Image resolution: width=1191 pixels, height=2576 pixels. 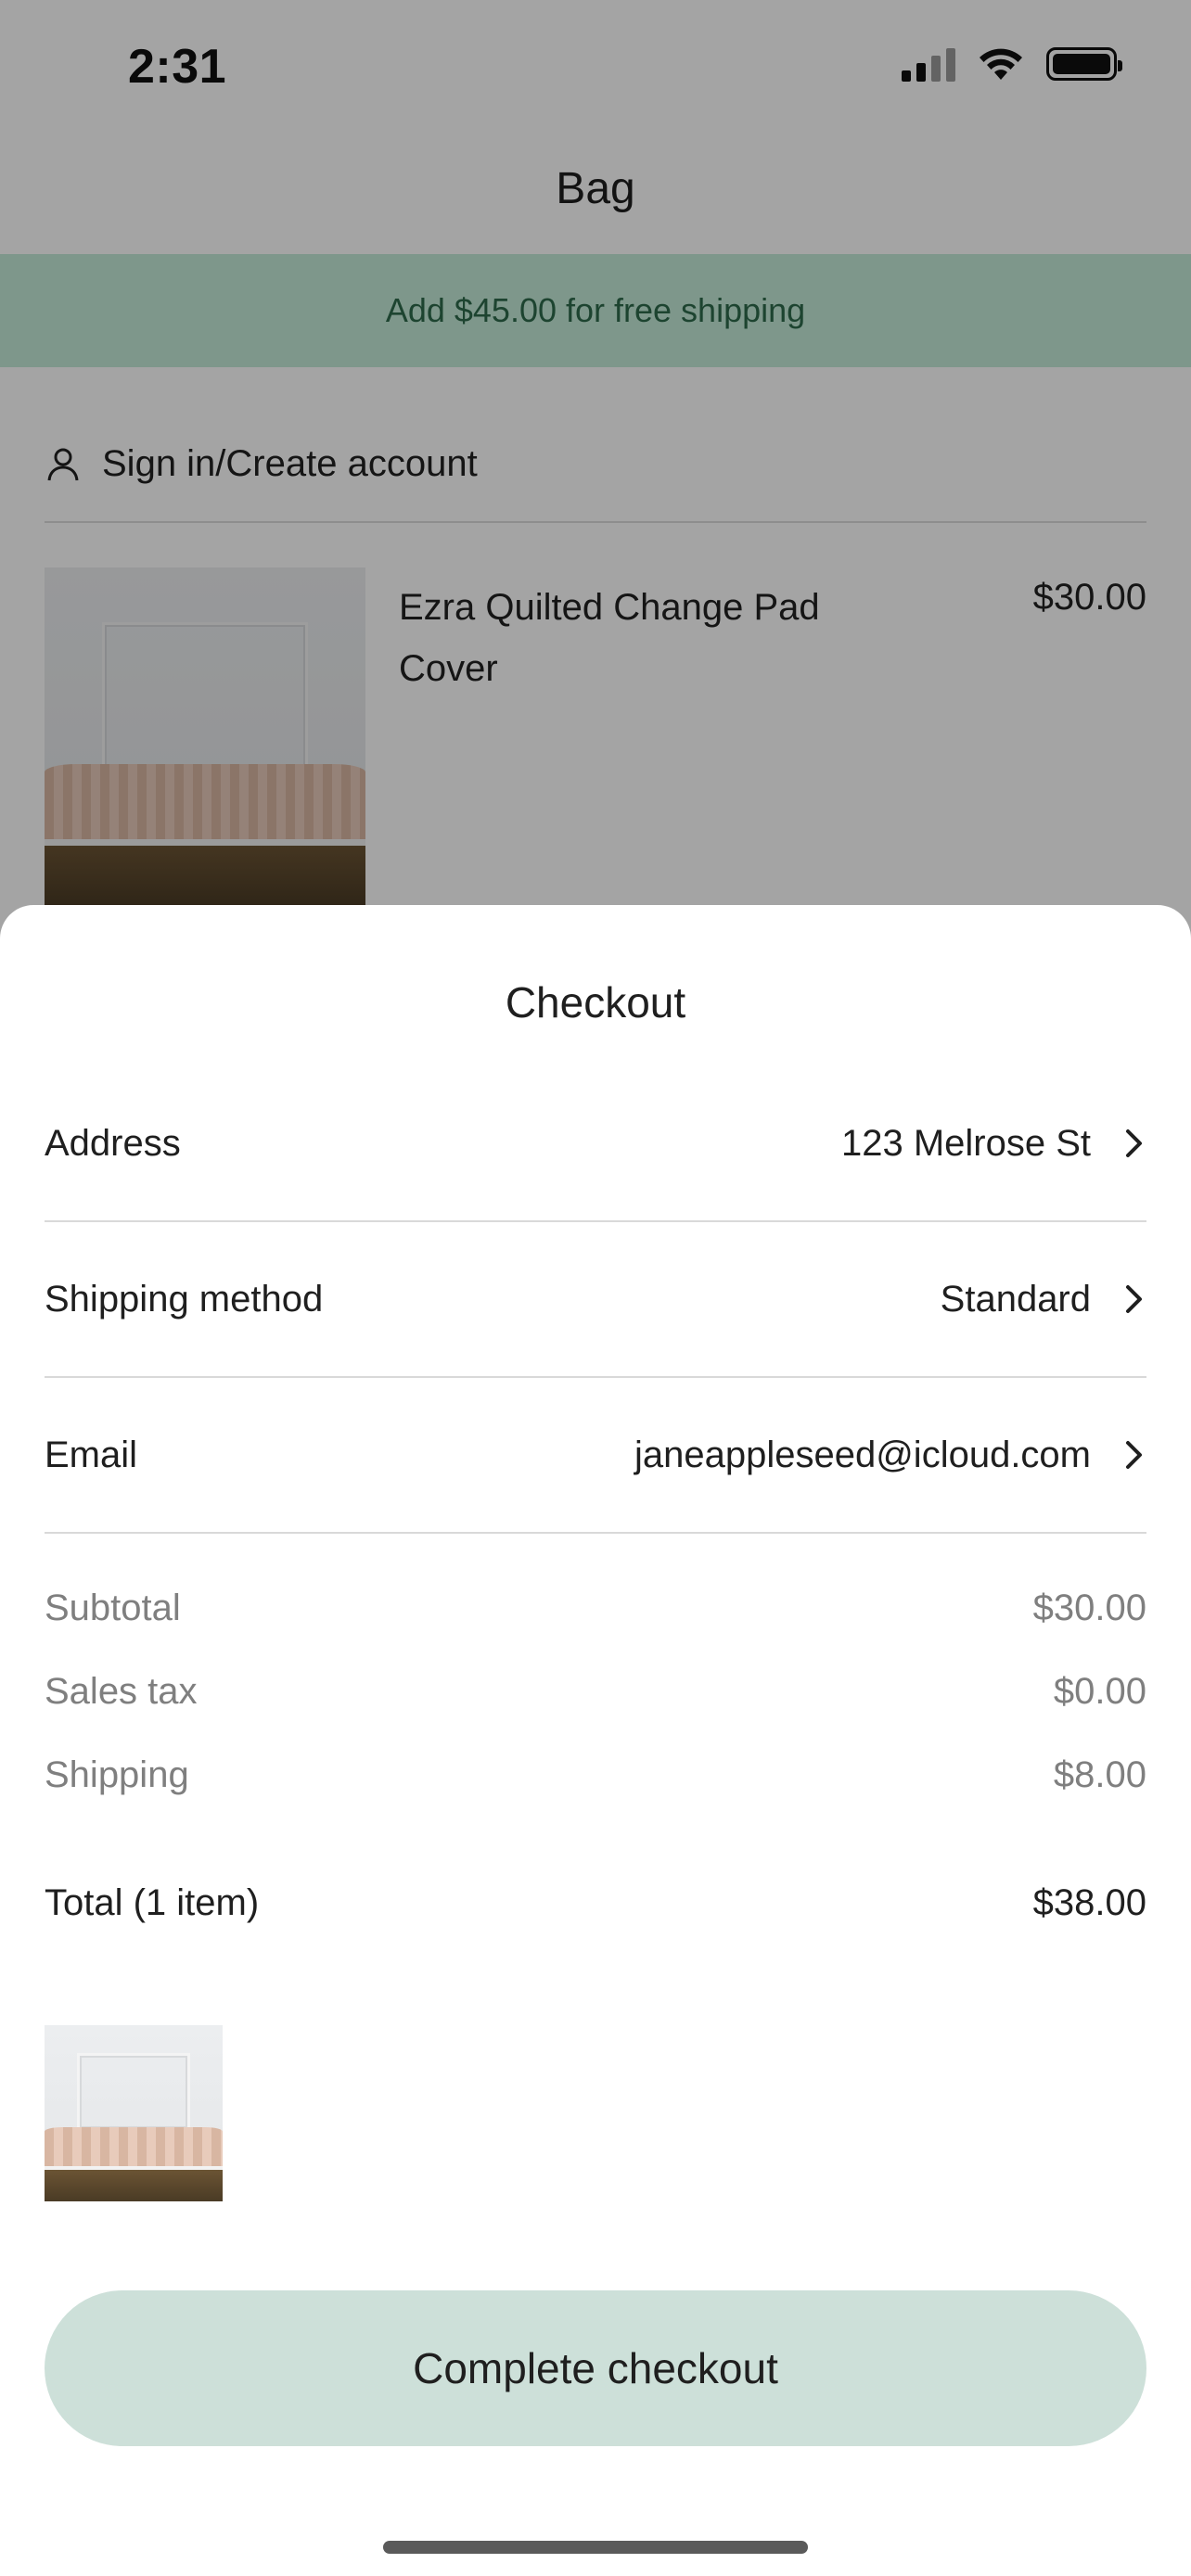 I want to click on total-line: Total (1 item) $38.00, so click(x=595, y=1903).